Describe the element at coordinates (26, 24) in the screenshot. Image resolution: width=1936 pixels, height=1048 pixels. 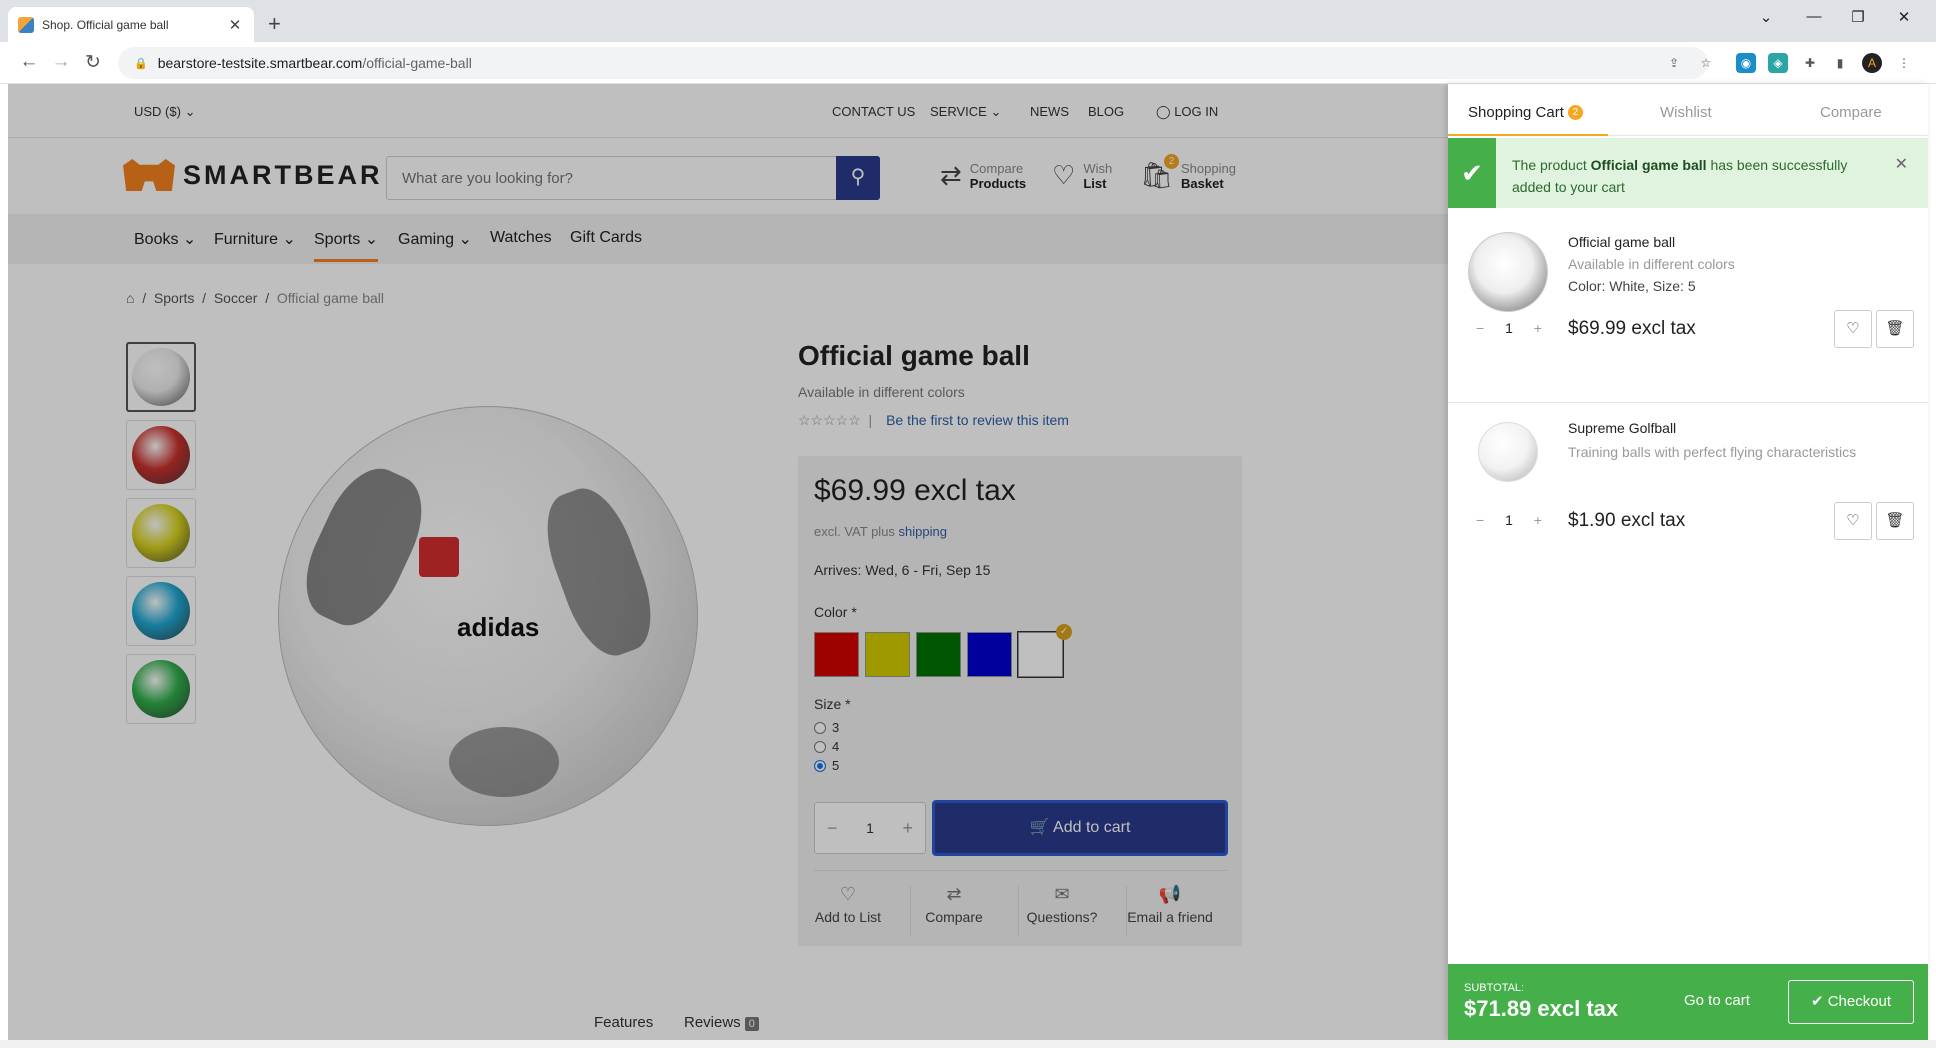
I see `favicon-icon` at that location.